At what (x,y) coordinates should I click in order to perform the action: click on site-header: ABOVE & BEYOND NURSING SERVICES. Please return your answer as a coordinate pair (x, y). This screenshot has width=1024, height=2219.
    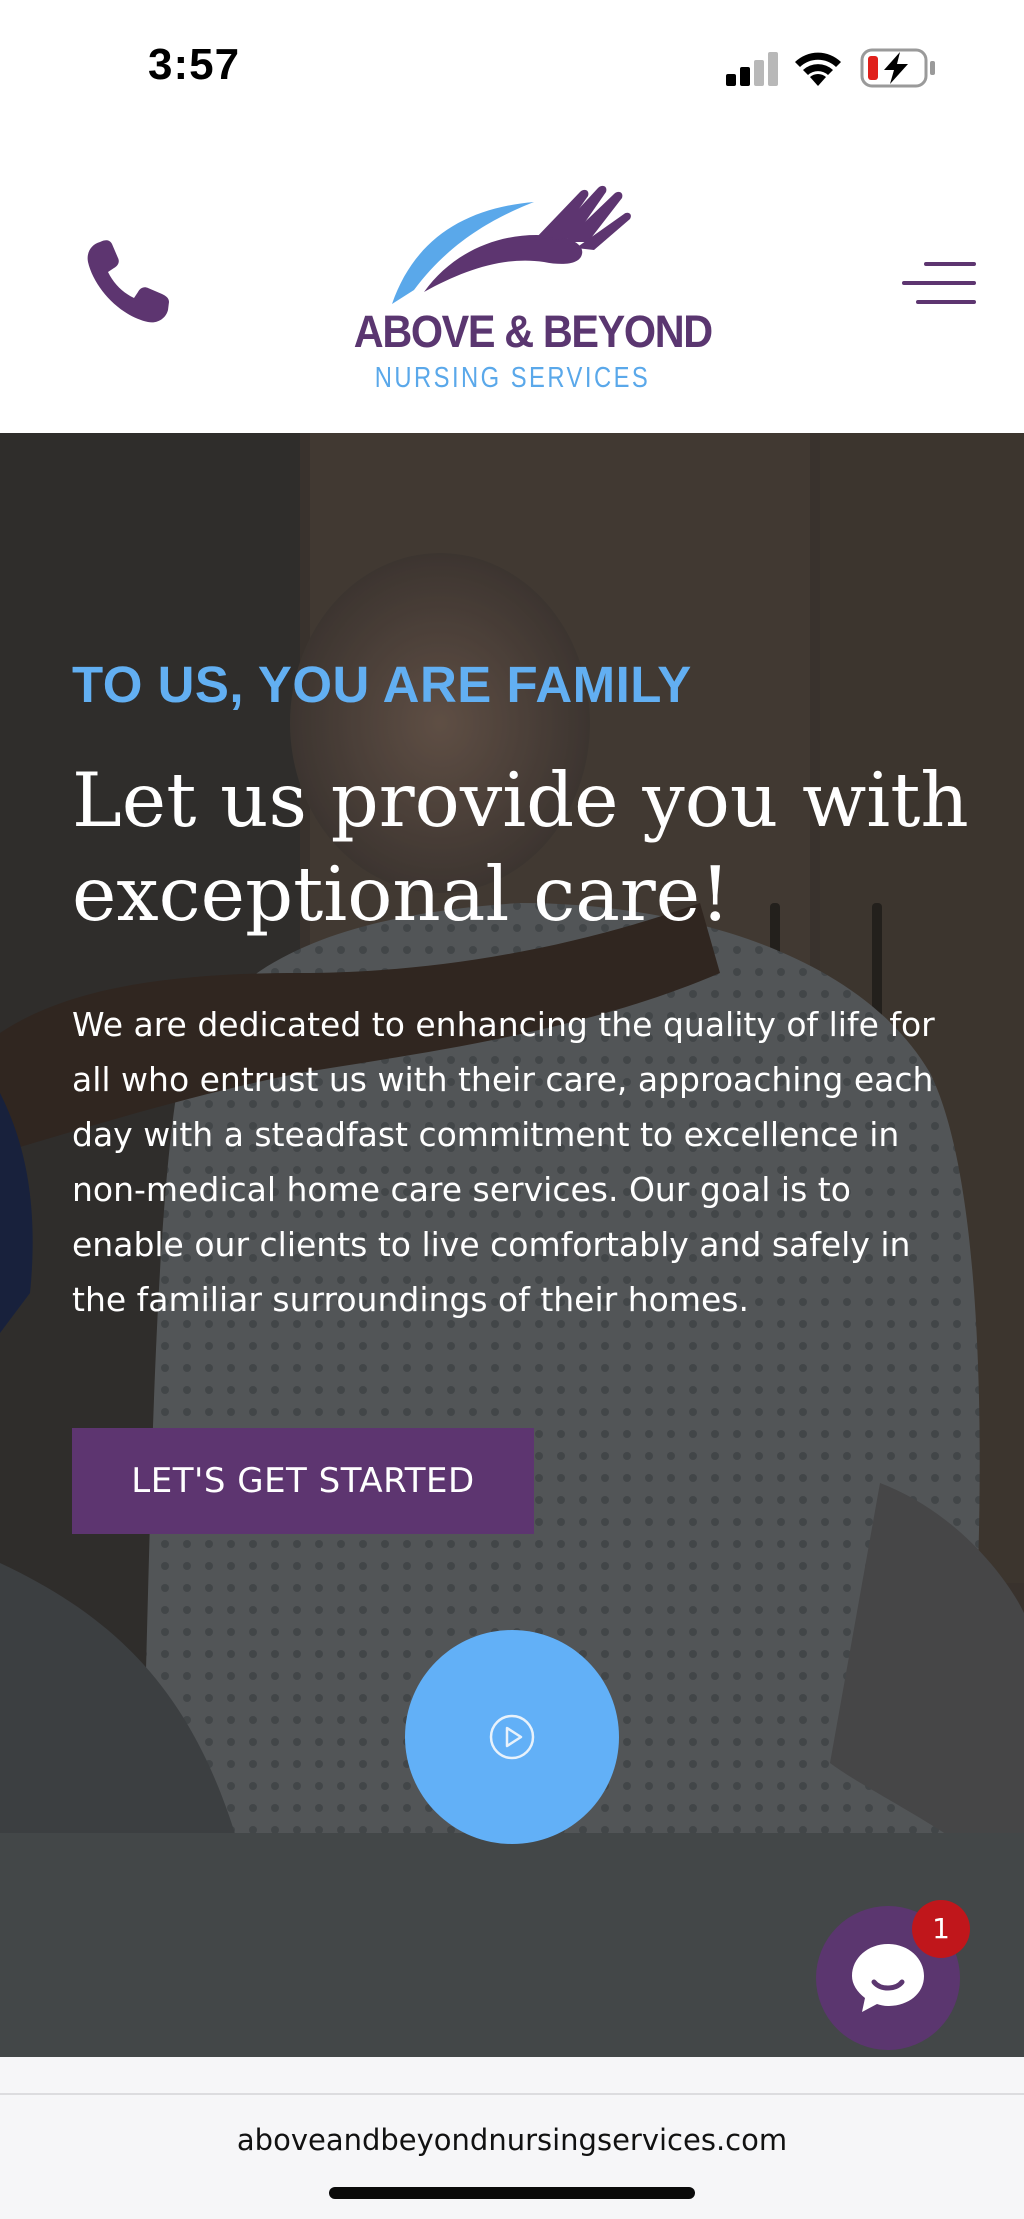
    Looking at the image, I should click on (512, 281).